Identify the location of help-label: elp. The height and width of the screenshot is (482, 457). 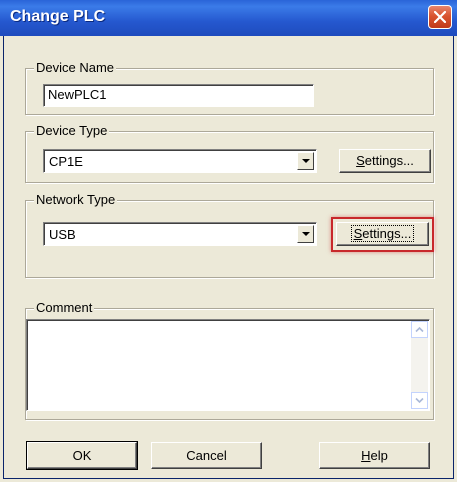
(379, 455).